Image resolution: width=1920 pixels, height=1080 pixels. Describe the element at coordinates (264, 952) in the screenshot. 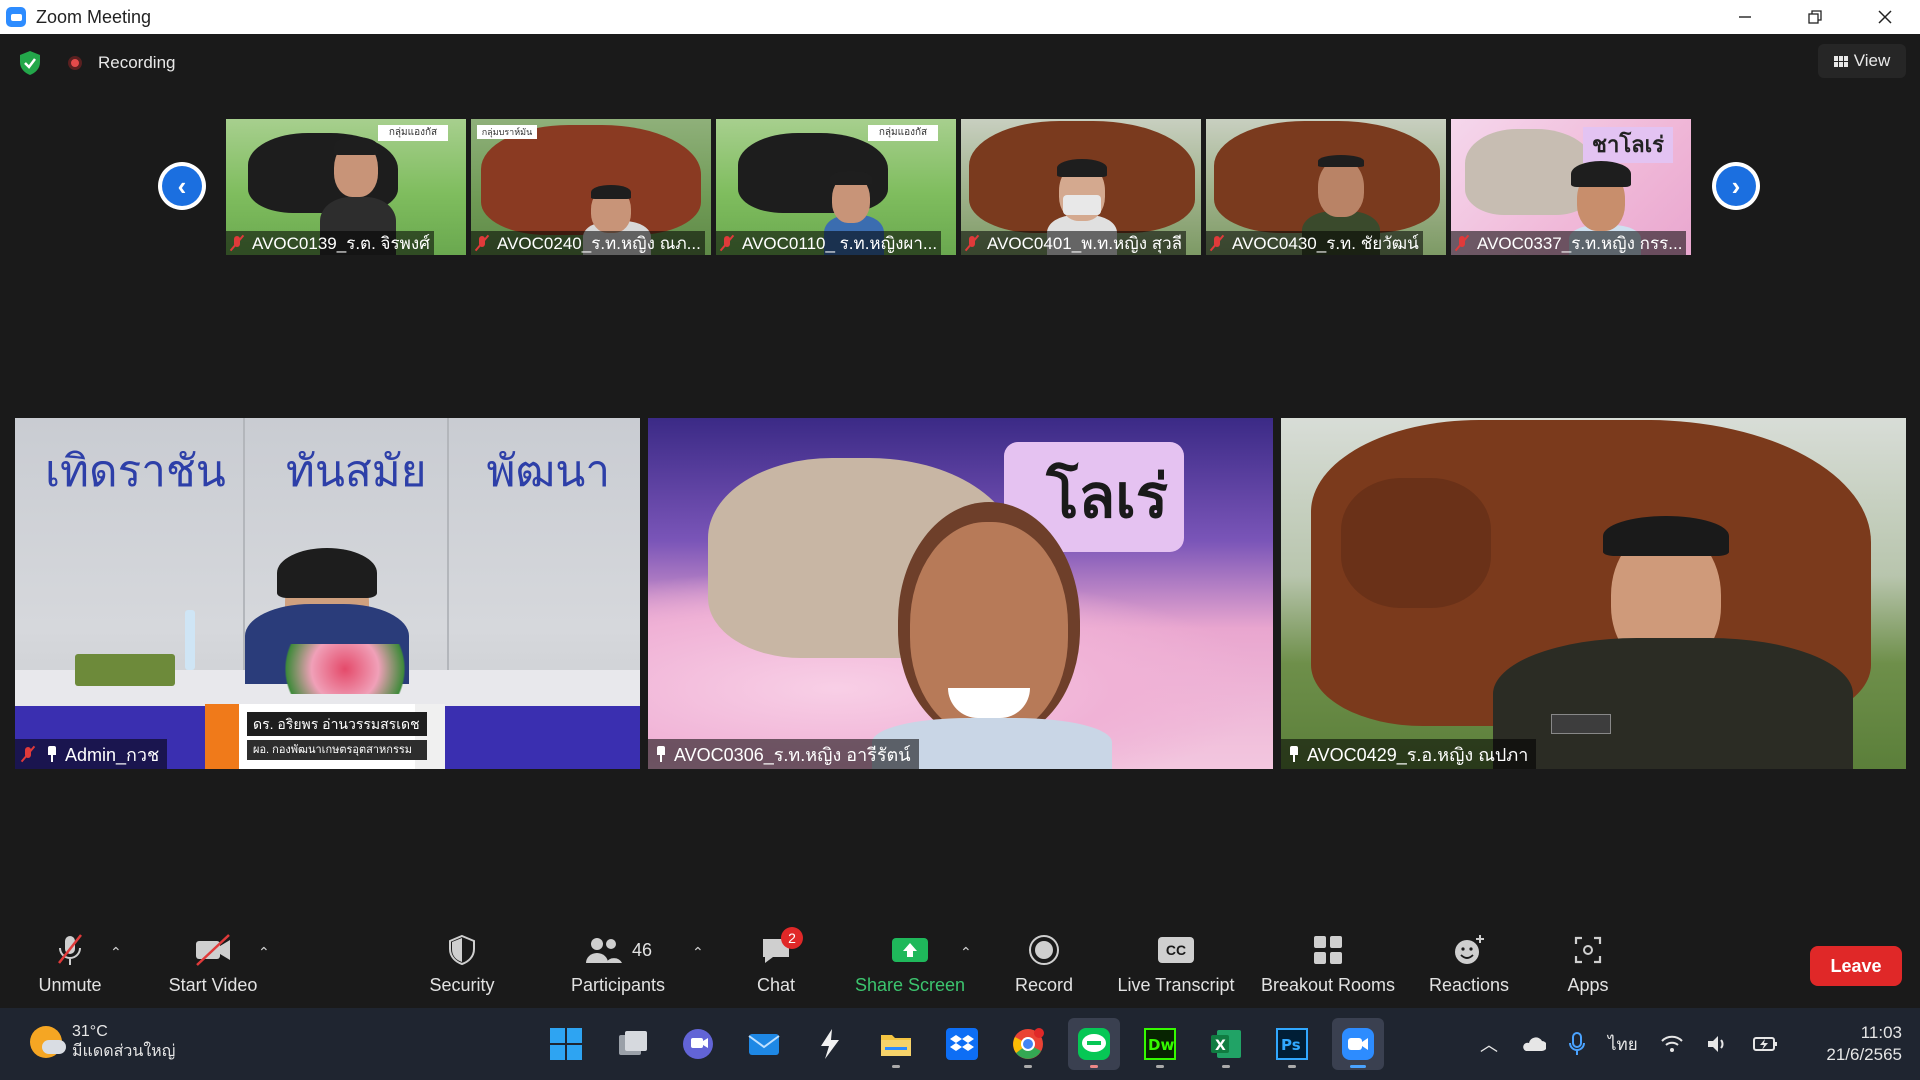

I see `video-options-caret-icon: ⌃` at that location.